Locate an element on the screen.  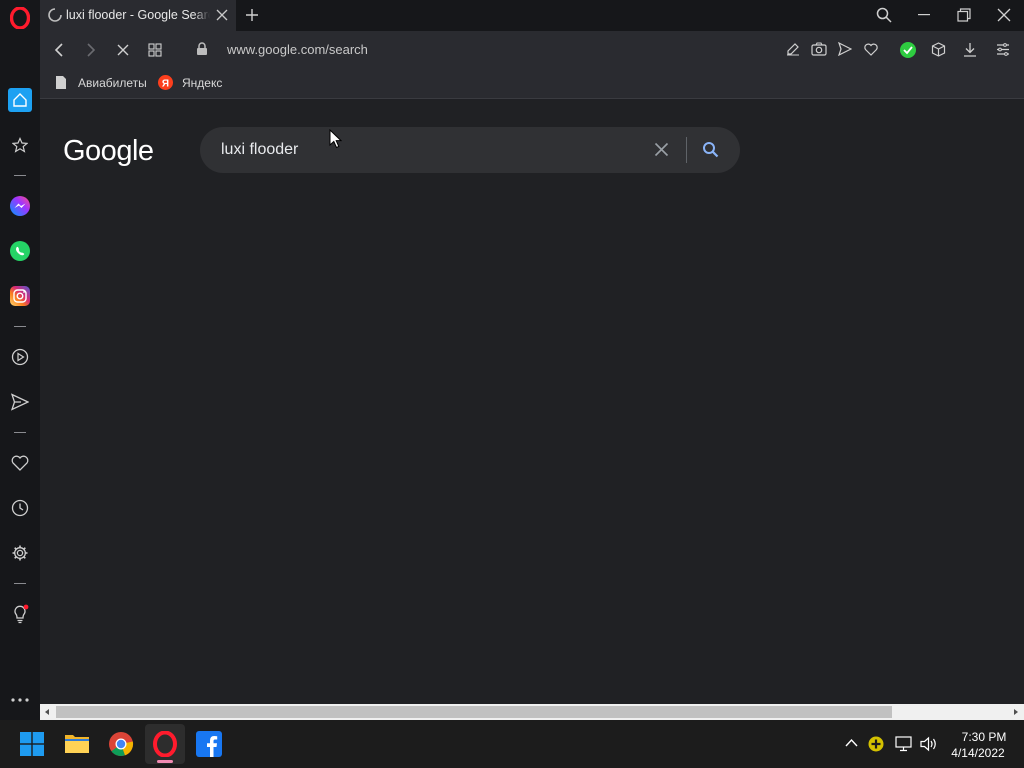
mouse-cursor-icon is located at coordinates (335, 139).